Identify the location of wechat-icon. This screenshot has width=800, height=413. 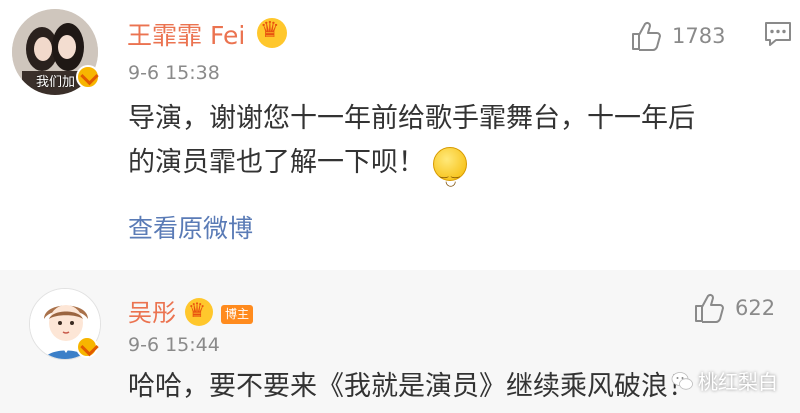
(682, 380).